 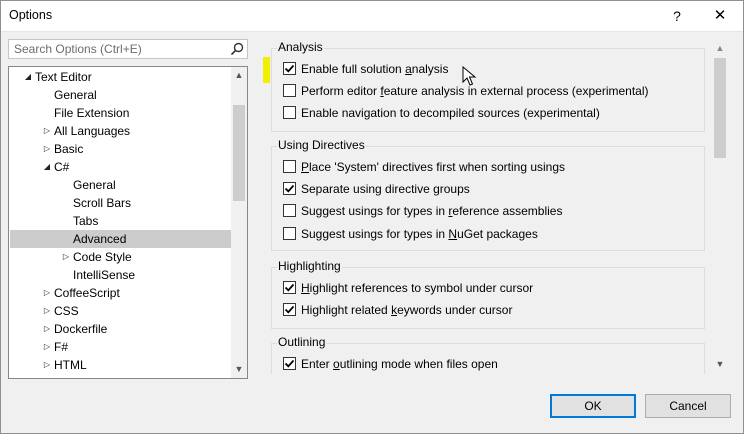 What do you see at coordinates (720, 16) in the screenshot?
I see `close-button: ✕` at bounding box center [720, 16].